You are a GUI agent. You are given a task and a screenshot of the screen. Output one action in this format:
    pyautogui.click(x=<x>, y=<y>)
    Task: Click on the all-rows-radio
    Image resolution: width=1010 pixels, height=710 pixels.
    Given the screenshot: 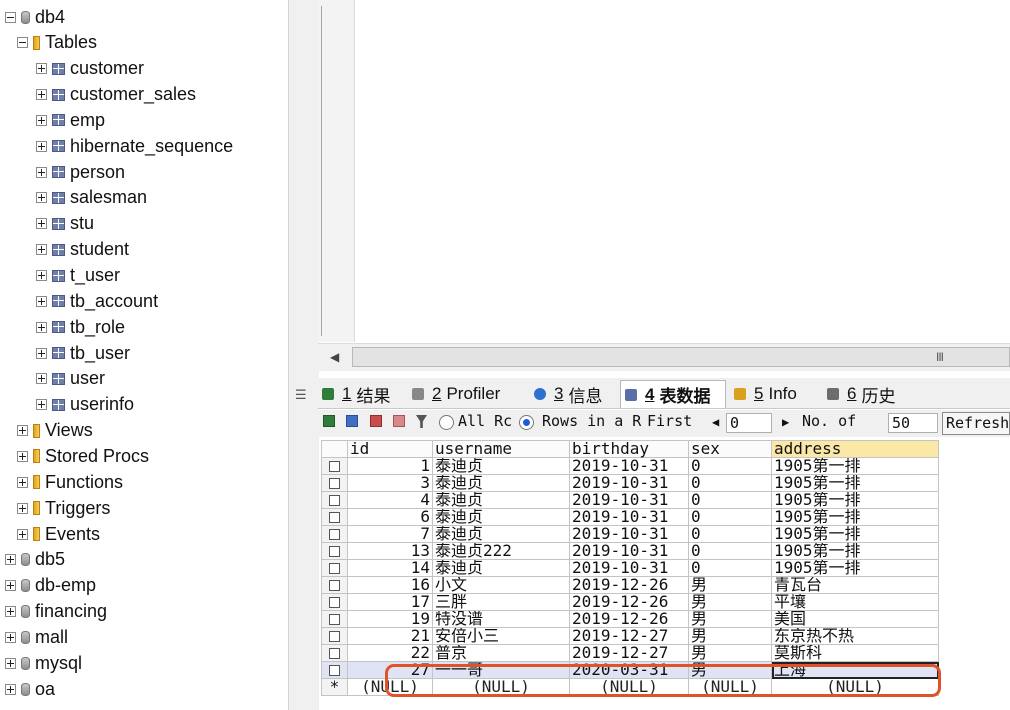 What is the action you would take?
    pyautogui.click(x=446, y=422)
    